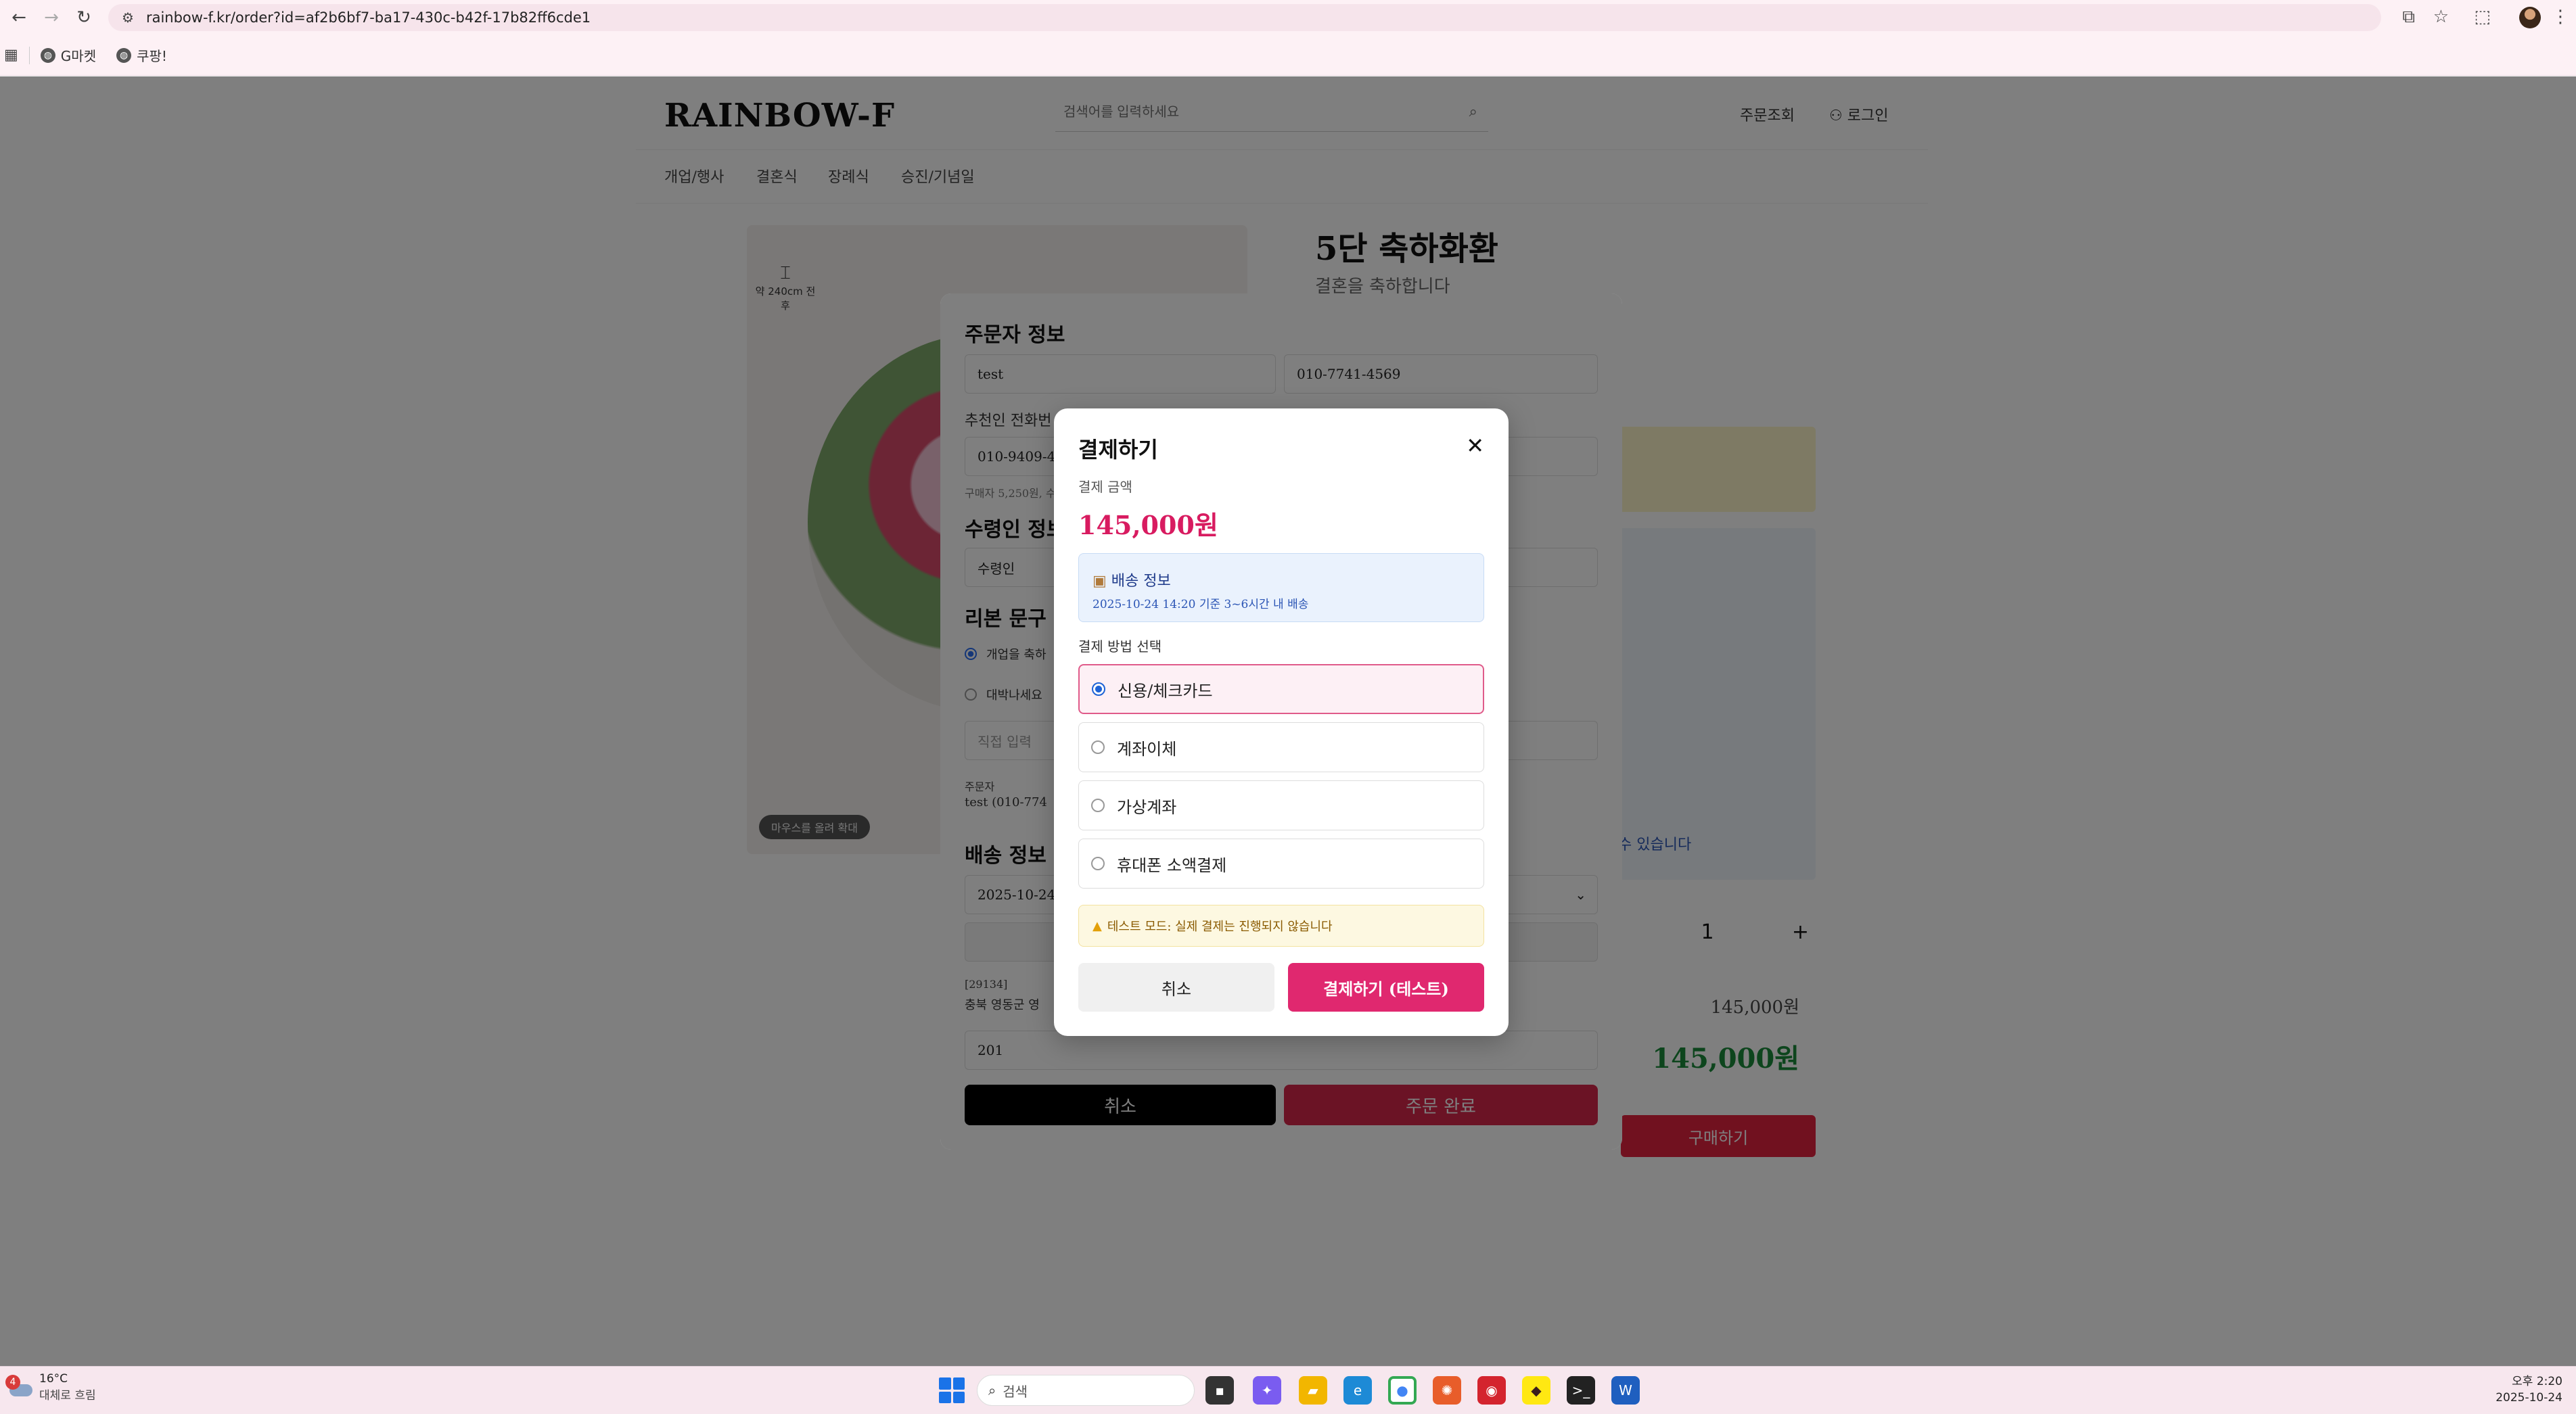 This screenshot has height=1414, width=2576. I want to click on bookmark-coupang: ◍ 쿠팡!, so click(141, 55).